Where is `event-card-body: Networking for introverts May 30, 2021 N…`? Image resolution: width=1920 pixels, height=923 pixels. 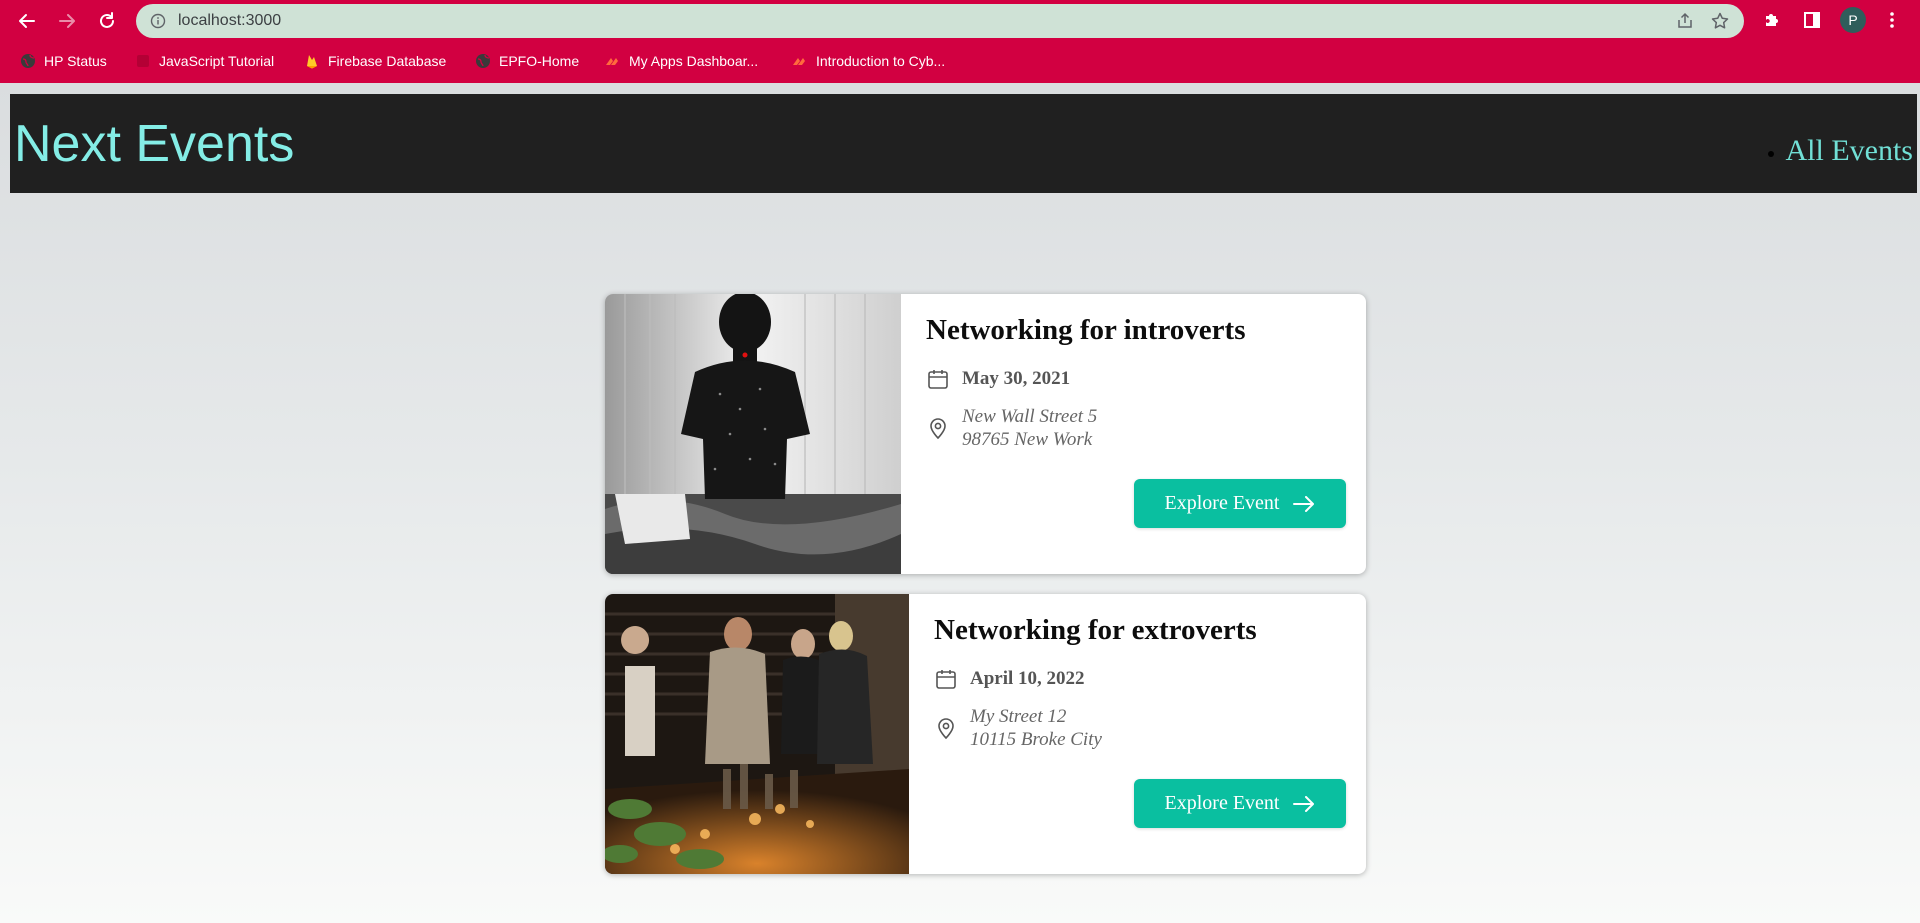 event-card-body: Networking for introverts May 30, 2021 N… is located at coordinates (1133, 434).